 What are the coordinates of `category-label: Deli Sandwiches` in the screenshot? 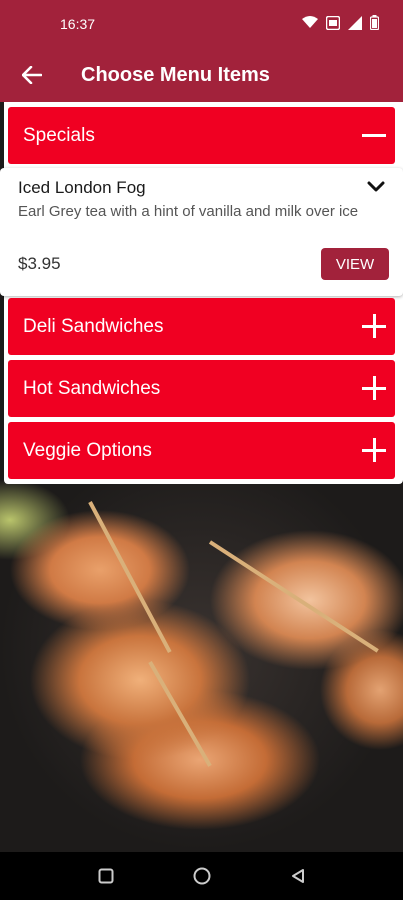 It's located at (93, 326).